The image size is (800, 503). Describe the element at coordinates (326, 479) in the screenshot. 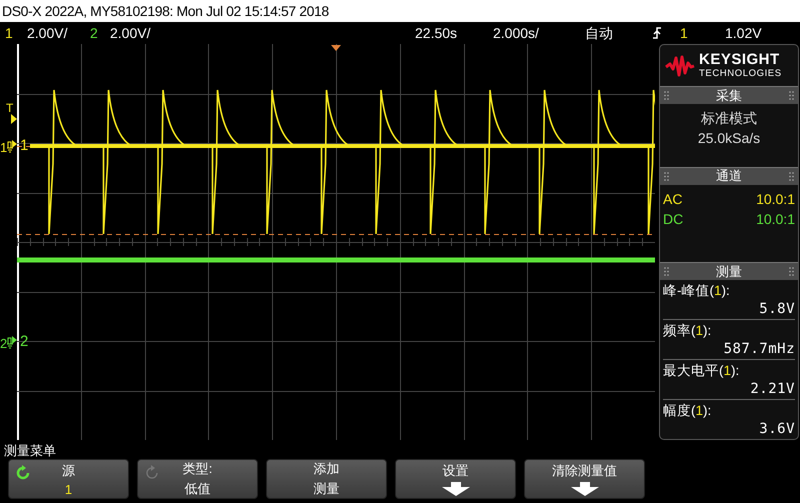

I see `softkey: 添加 测量` at that location.